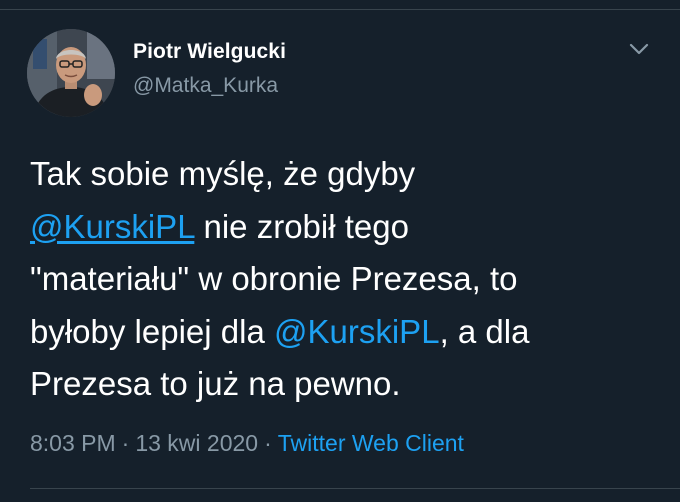  What do you see at coordinates (112, 226) in the screenshot?
I see `mention-link-kurskipl: @KurskiPL` at bounding box center [112, 226].